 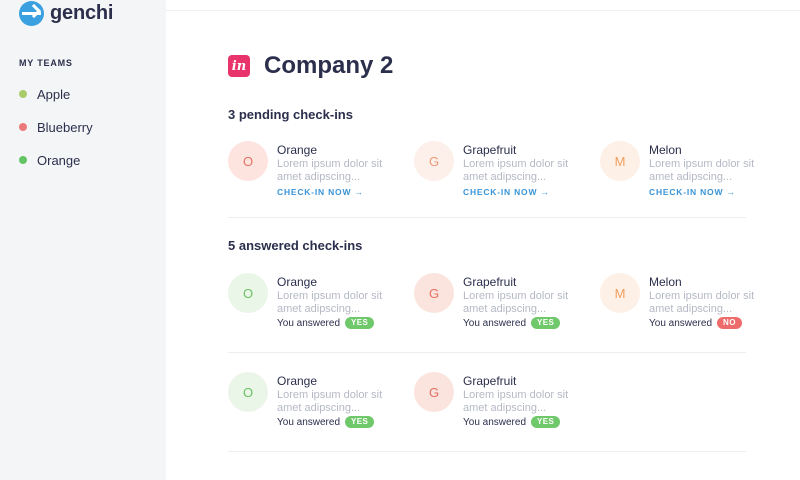 What do you see at coordinates (729, 323) in the screenshot?
I see `answer-badge: NO` at bounding box center [729, 323].